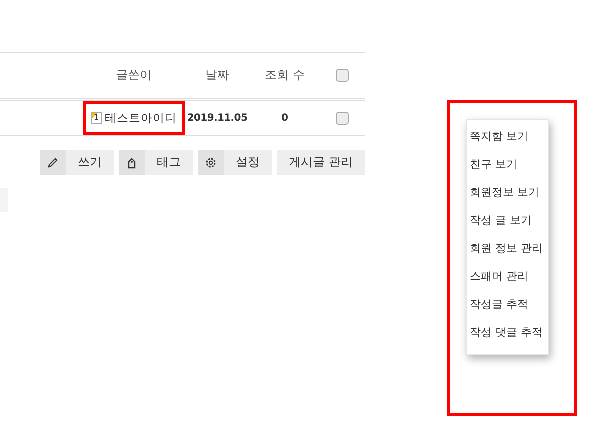 This screenshot has width=592, height=437. What do you see at coordinates (507, 278) in the screenshot?
I see `menu-item: 스패머 관리` at bounding box center [507, 278].